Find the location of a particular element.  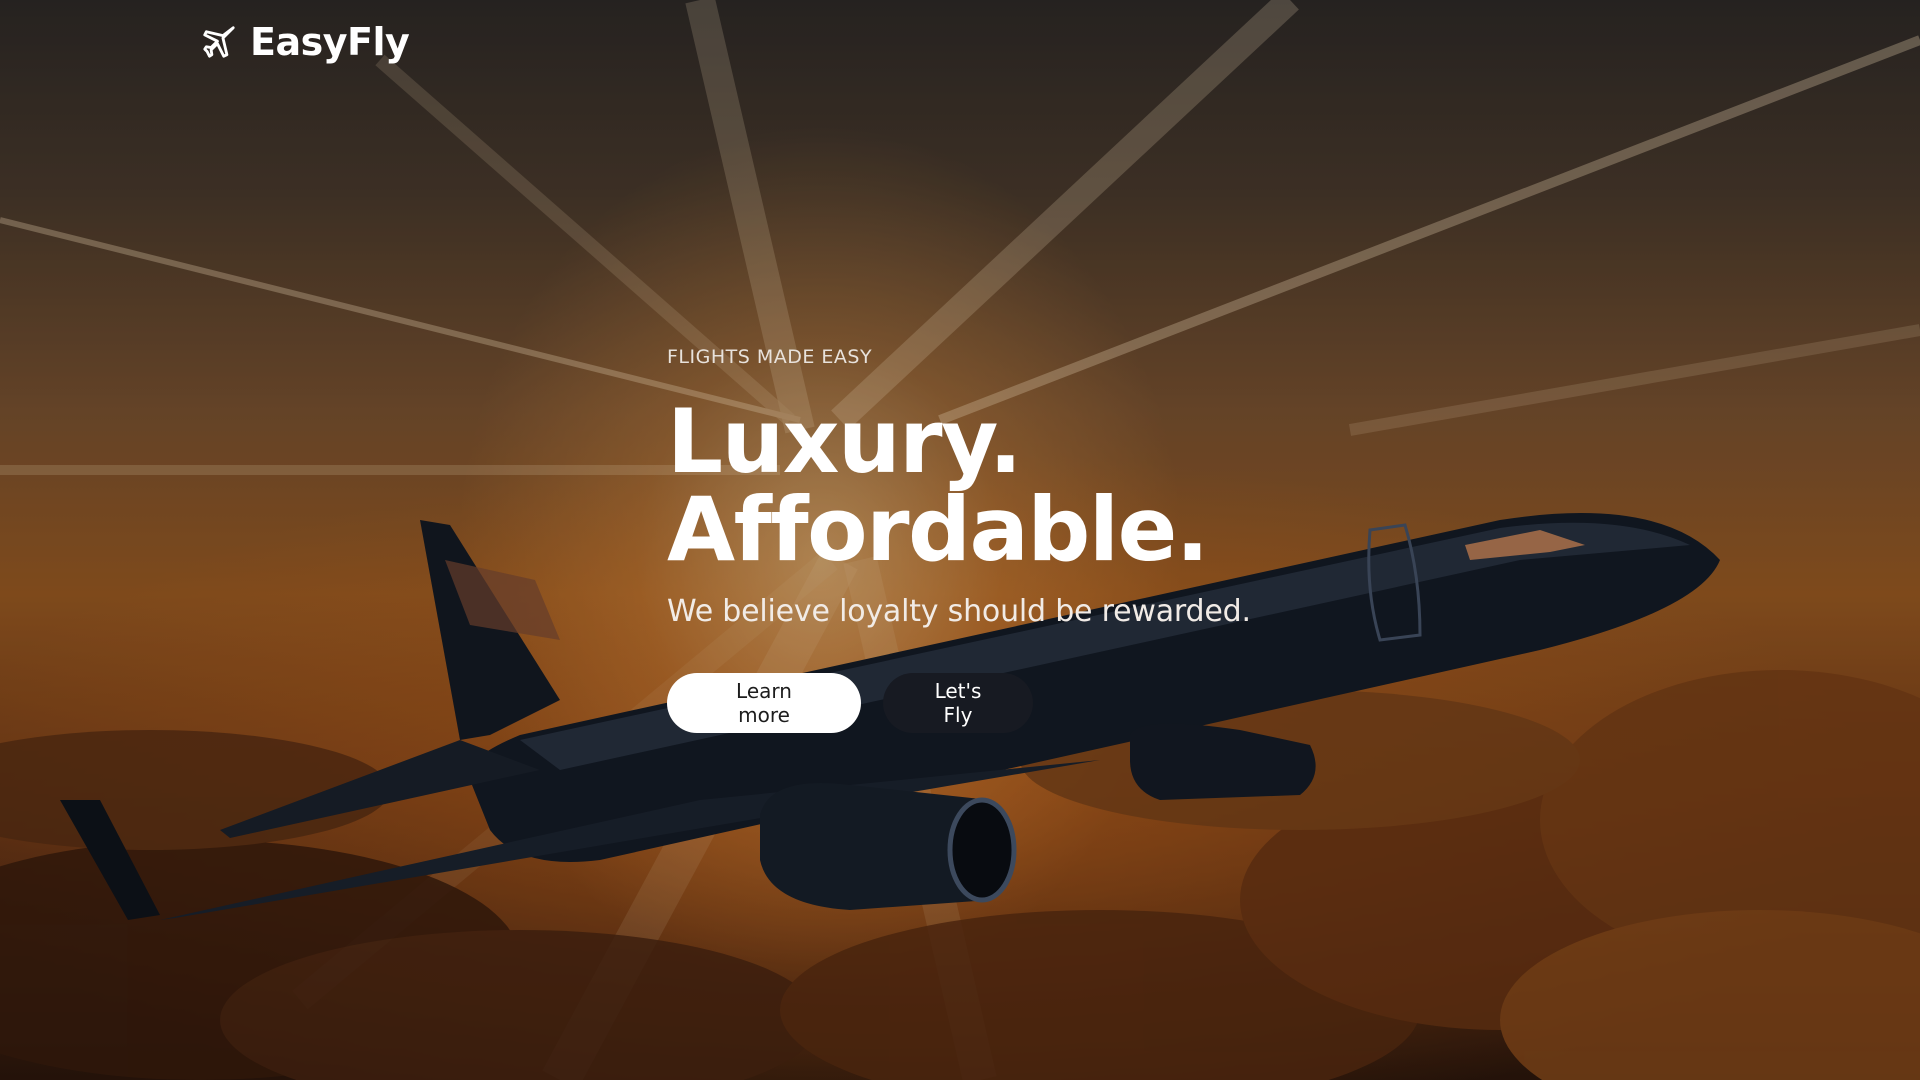

top-navbar: EasyFly is located at coordinates (305, 42).